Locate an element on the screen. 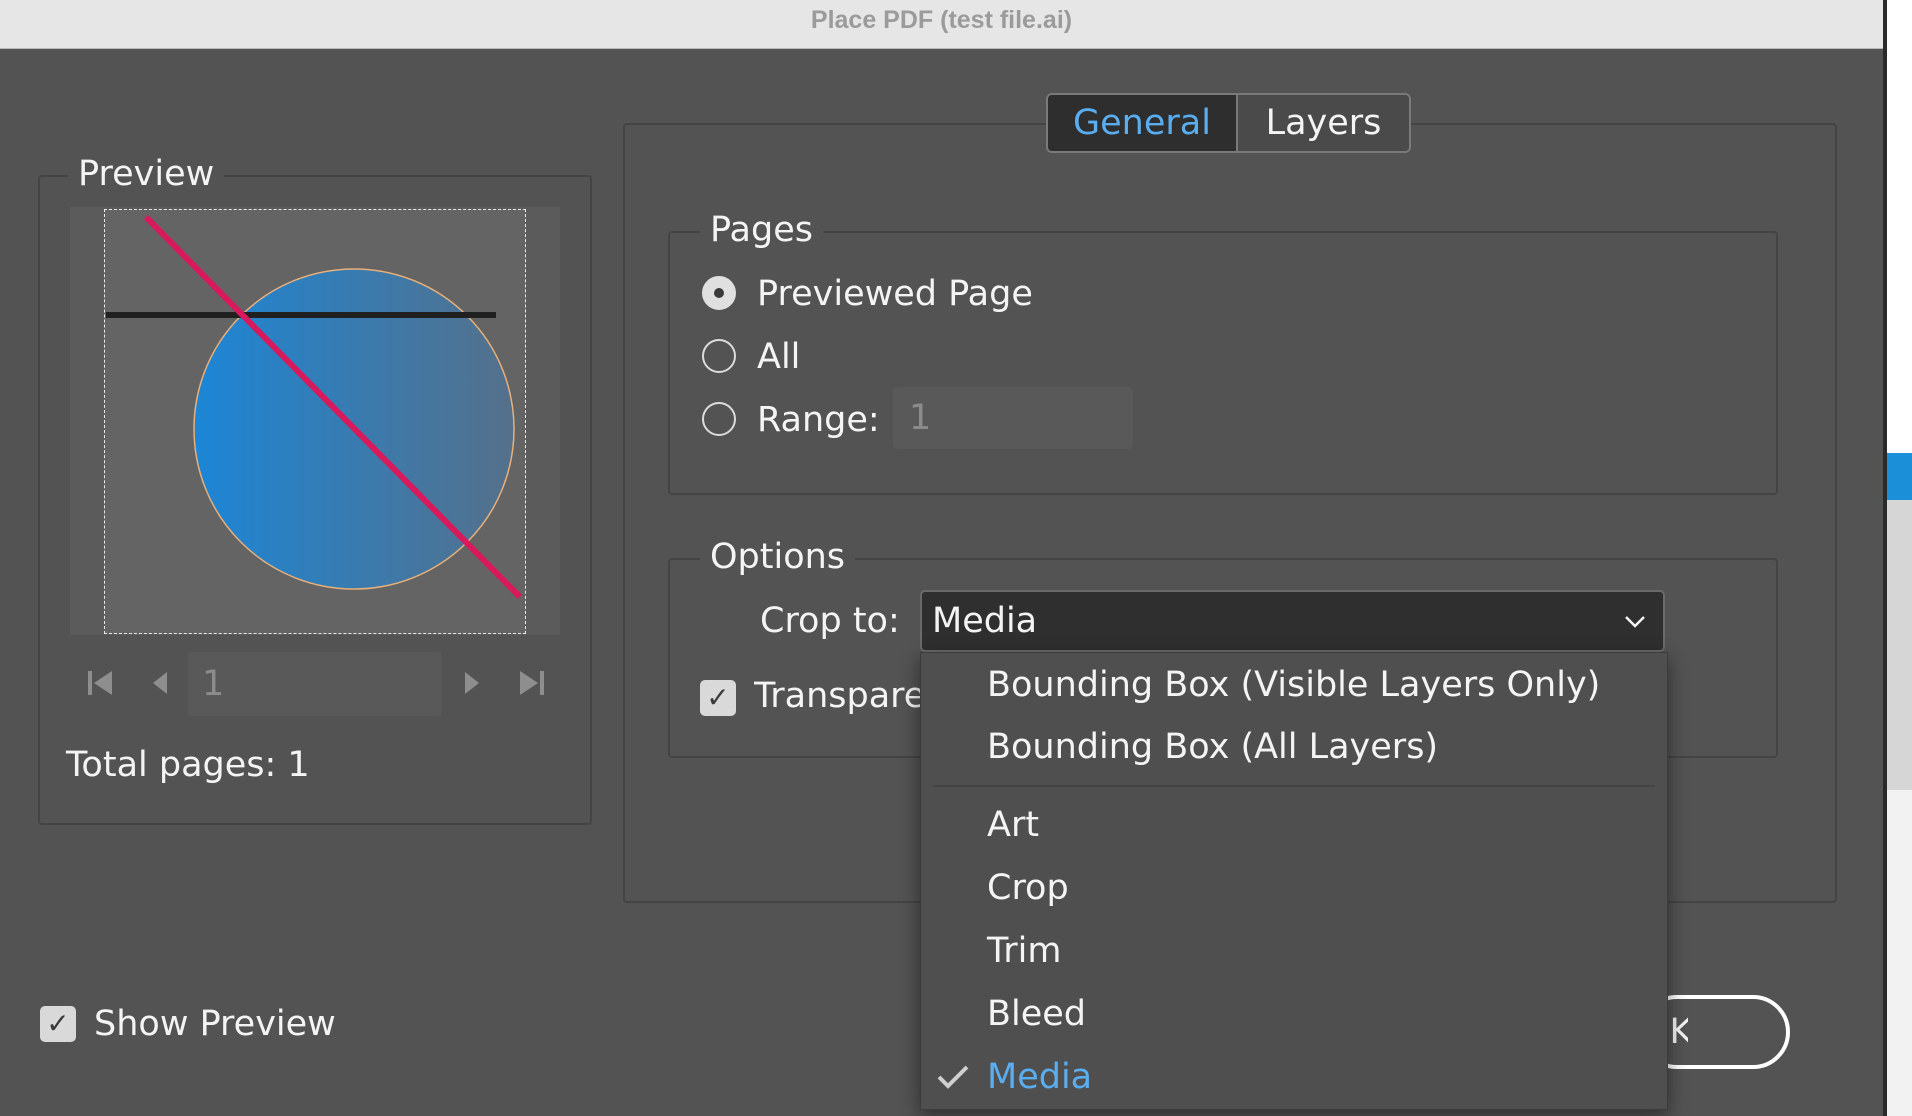 This screenshot has width=1912, height=1116. show-preview-checkbox: ✓ is located at coordinates (58, 1024).